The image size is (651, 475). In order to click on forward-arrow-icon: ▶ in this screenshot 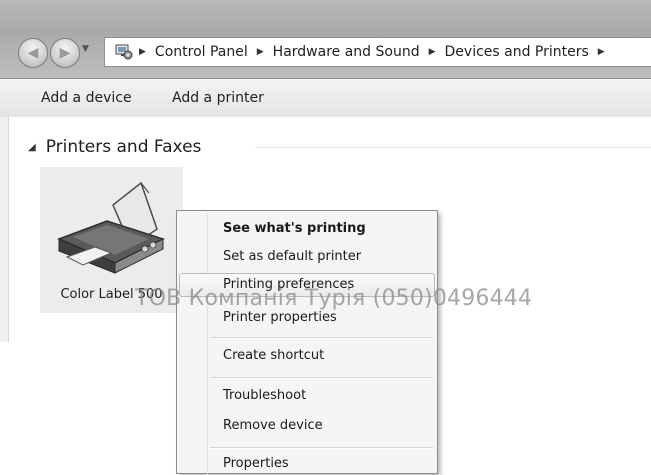, I will do `click(65, 53)`.